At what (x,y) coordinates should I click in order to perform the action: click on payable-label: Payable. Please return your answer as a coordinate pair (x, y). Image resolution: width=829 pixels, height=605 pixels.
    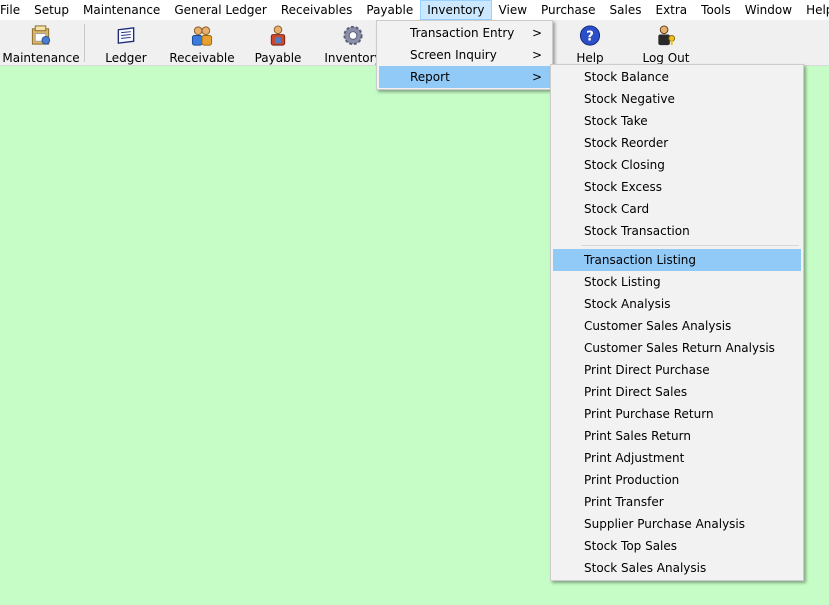
    Looking at the image, I should click on (278, 58).